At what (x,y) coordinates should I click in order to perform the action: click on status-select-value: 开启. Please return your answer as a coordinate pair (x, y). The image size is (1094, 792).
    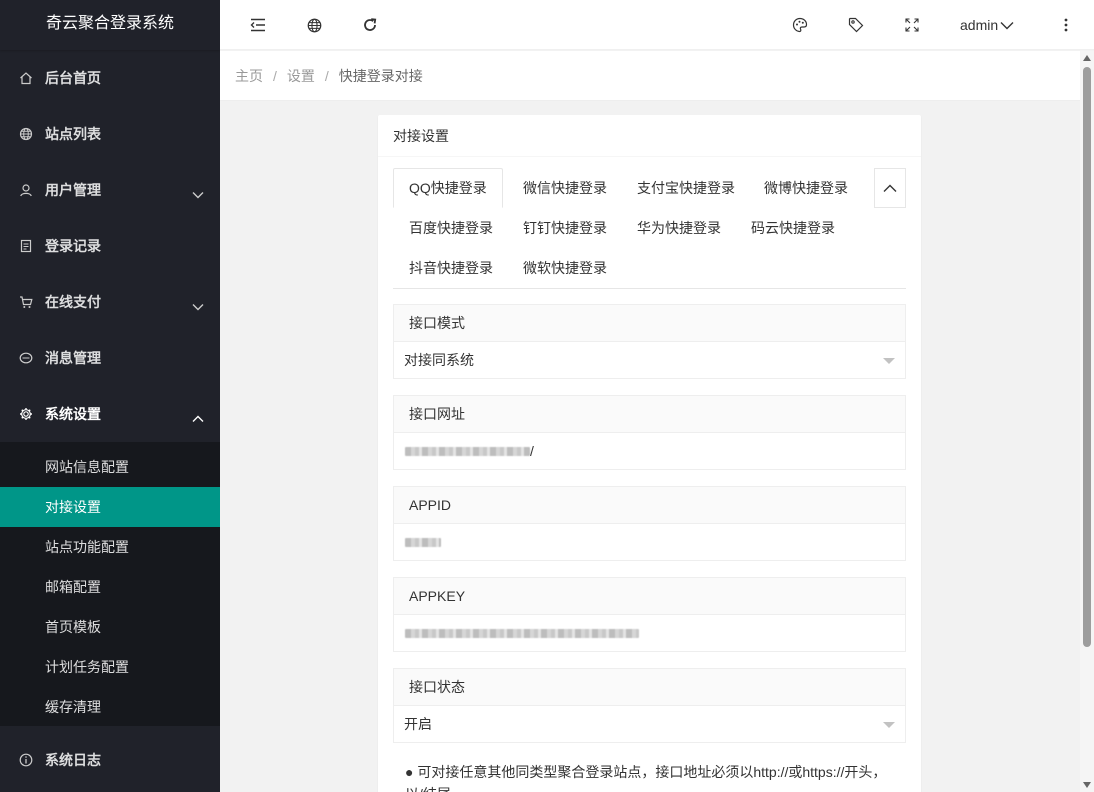
    Looking at the image, I should click on (418, 724).